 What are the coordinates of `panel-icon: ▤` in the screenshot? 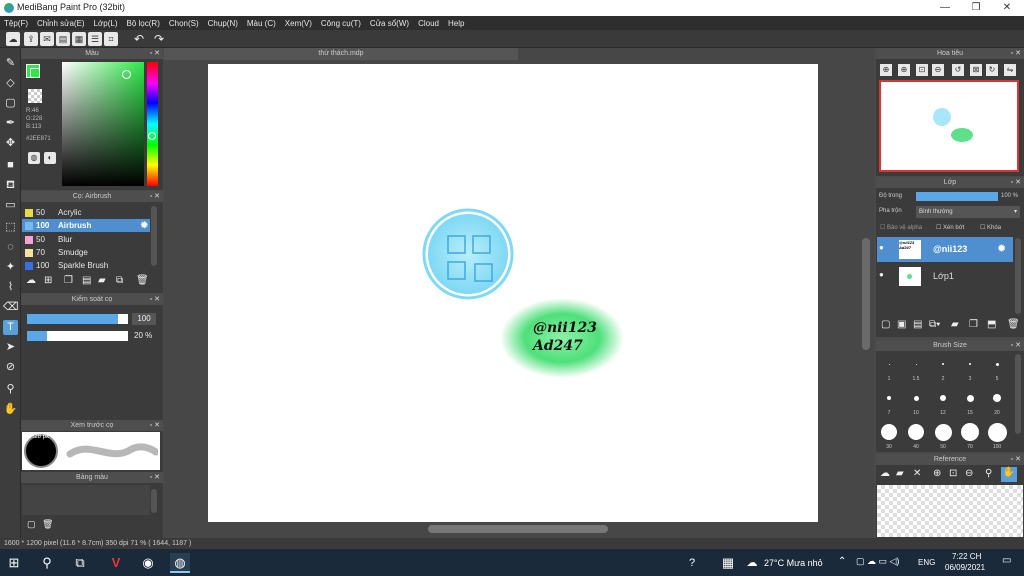 It's located at (63, 39).